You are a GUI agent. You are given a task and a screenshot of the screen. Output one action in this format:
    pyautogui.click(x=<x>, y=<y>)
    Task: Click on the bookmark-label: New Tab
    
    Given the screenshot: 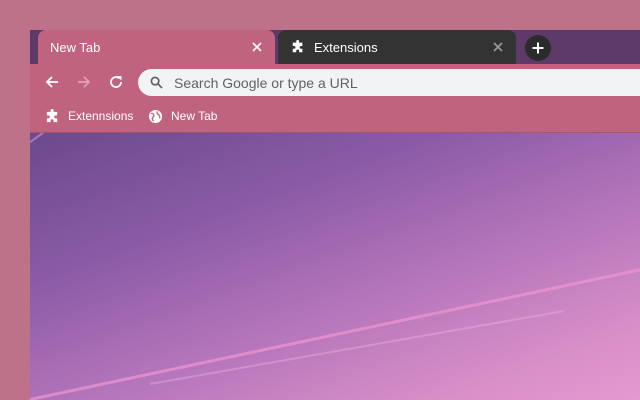 What is the action you would take?
    pyautogui.click(x=194, y=116)
    